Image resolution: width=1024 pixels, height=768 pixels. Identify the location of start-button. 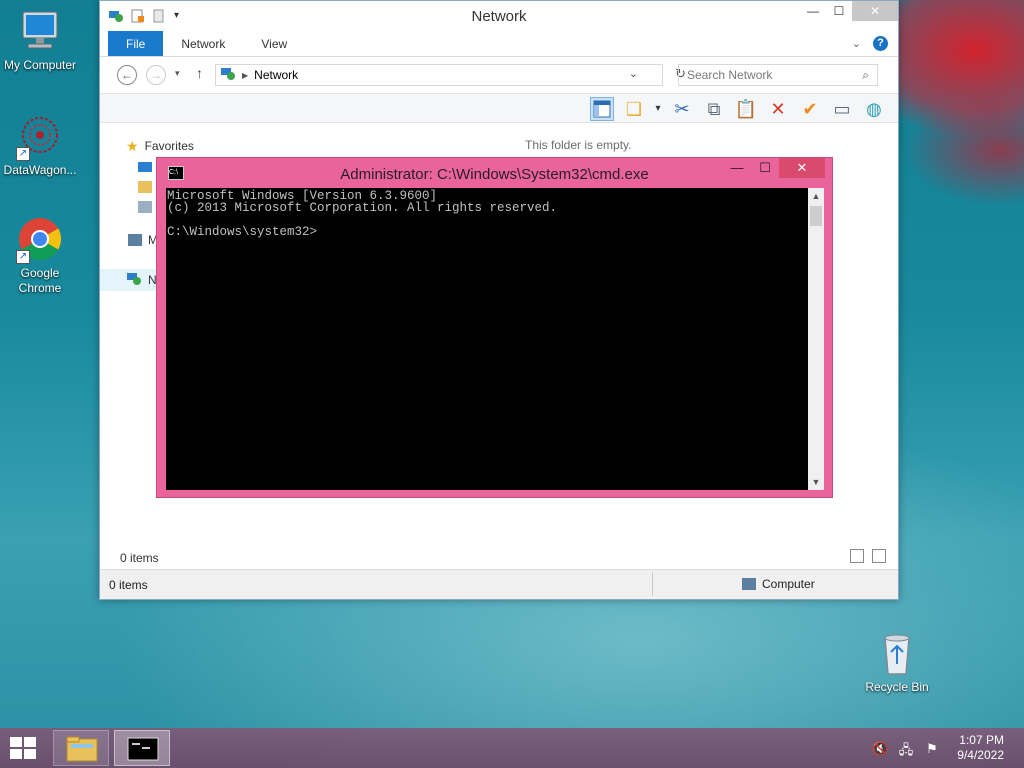
(24, 748).